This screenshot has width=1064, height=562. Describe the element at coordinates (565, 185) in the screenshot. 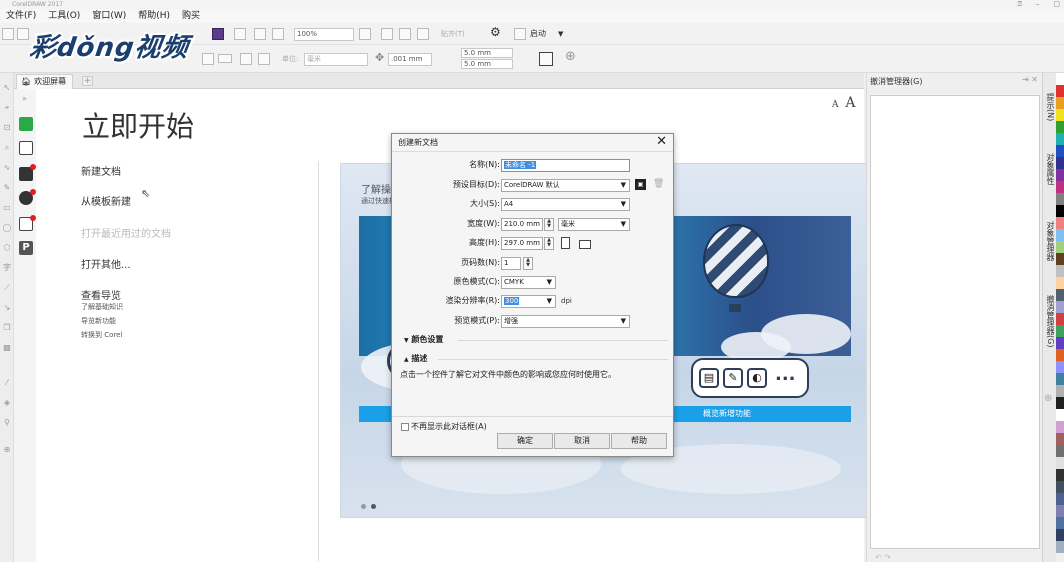

I see `preset-combo: CorelDRAW 默认 ▼` at that location.